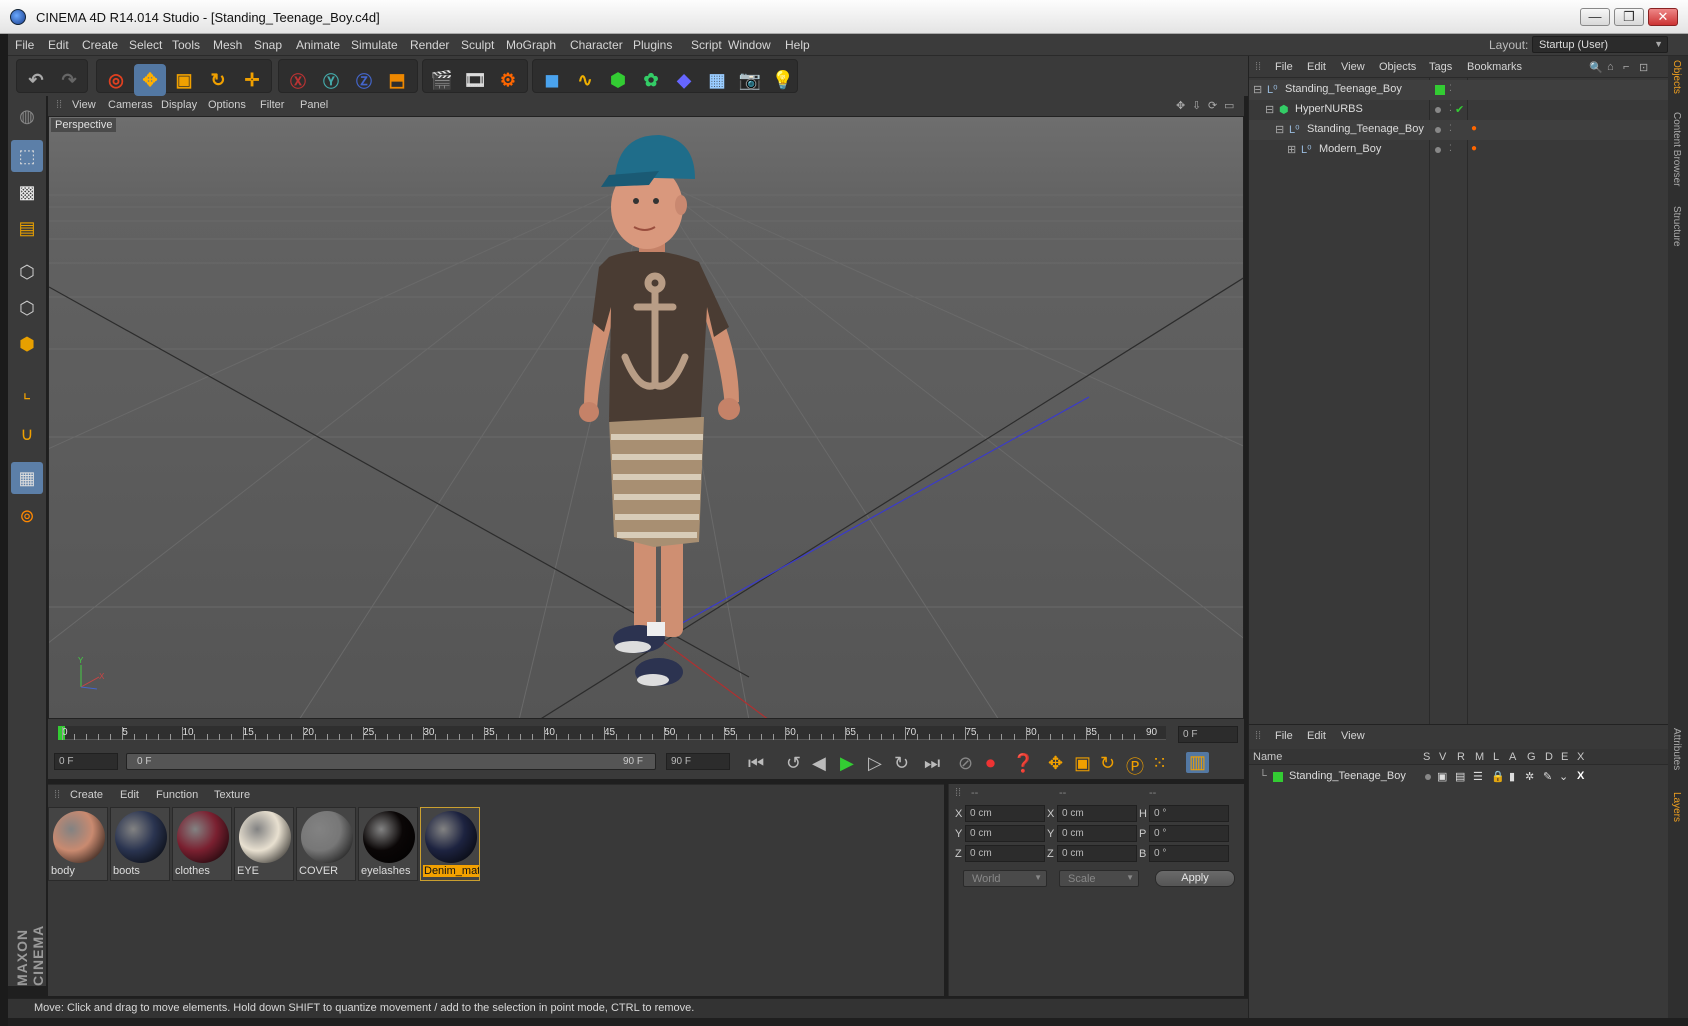 This screenshot has height=1026, width=1688. I want to click on array-cloner-icon: ✿, so click(651, 80).